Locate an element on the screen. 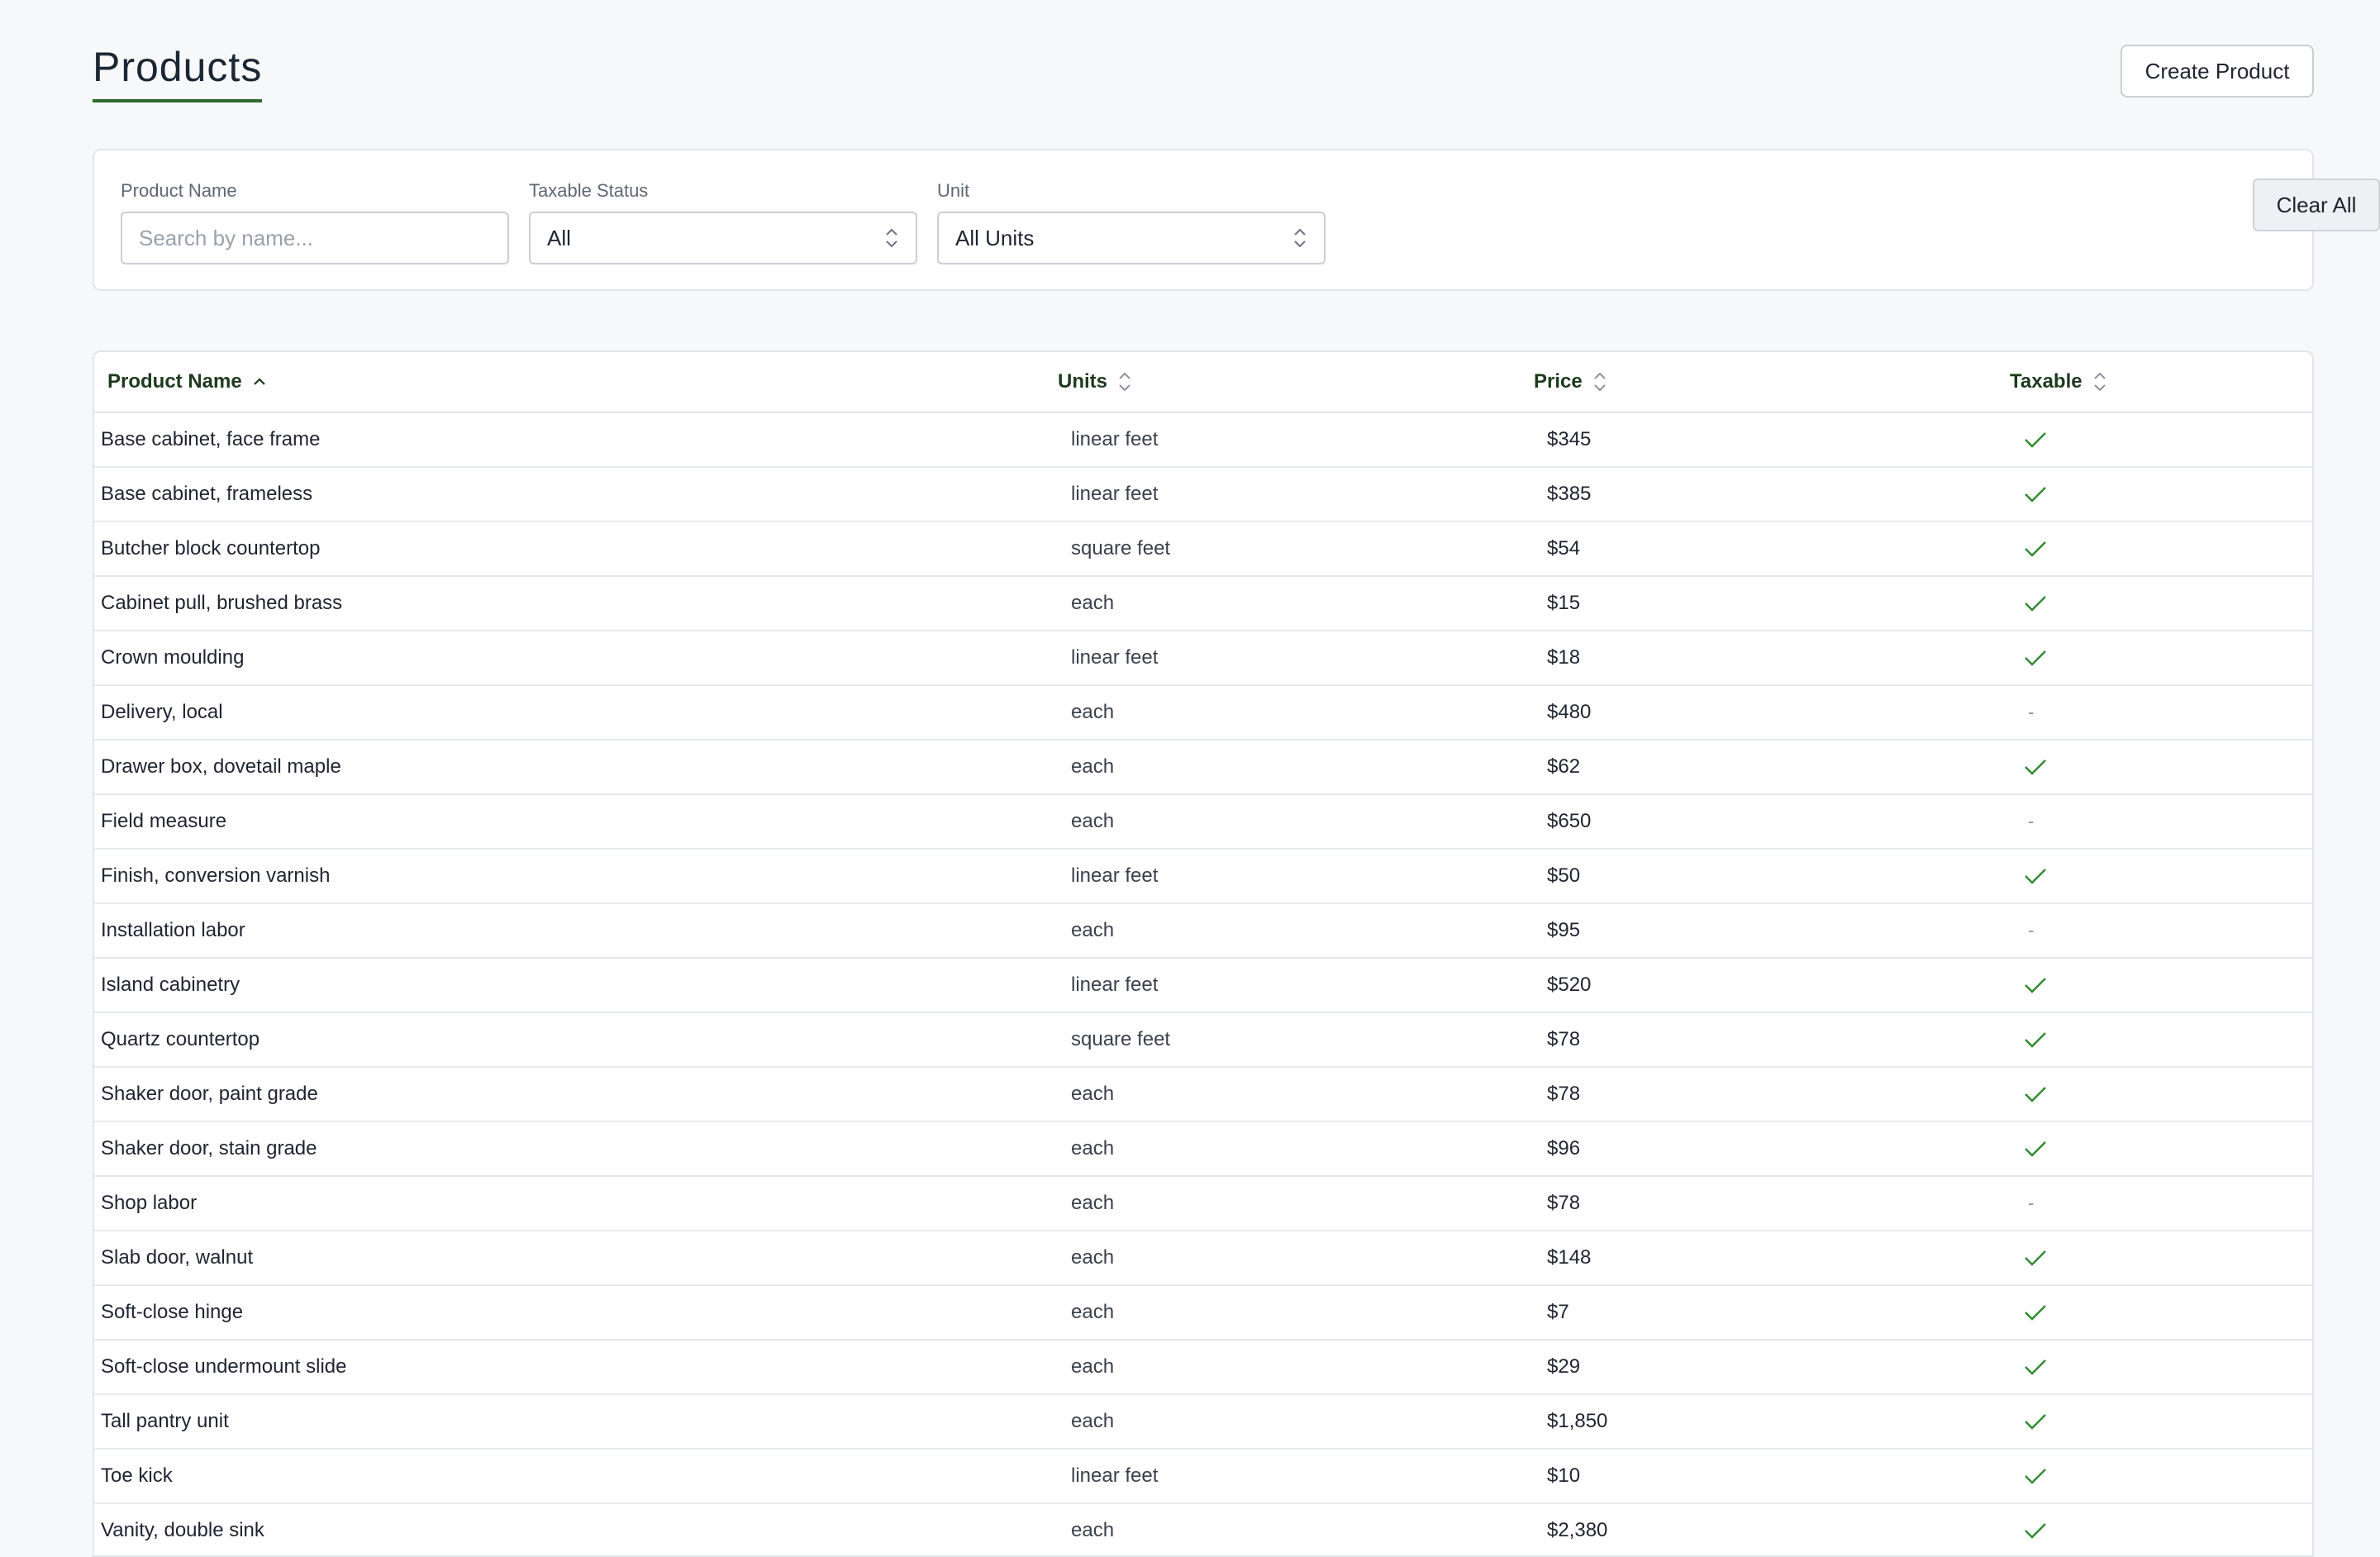 This screenshot has height=1557, width=2380. table-row: Crown moulding linear feet $18 is located at coordinates (1203, 658).